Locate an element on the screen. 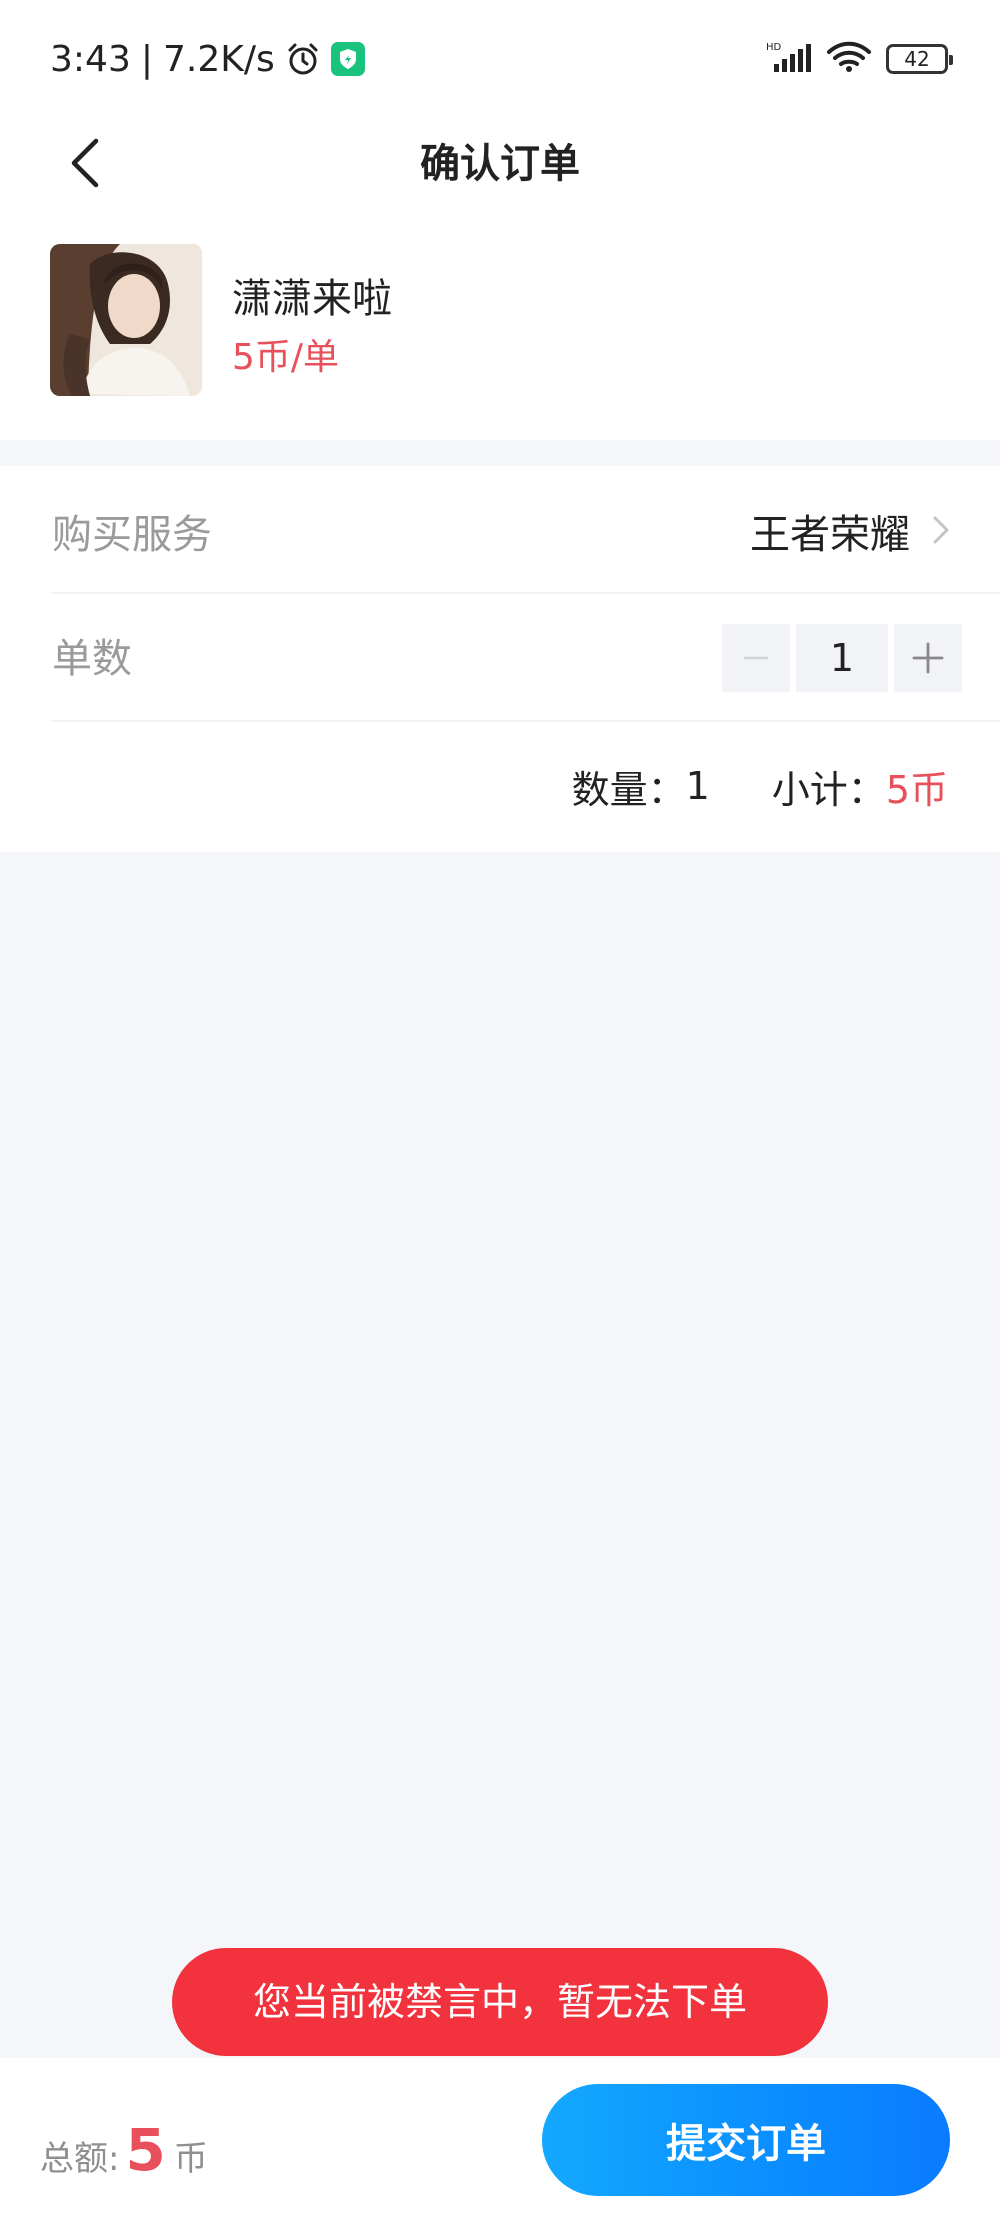 The image size is (1000, 2222). plus-icon is located at coordinates (928, 658).